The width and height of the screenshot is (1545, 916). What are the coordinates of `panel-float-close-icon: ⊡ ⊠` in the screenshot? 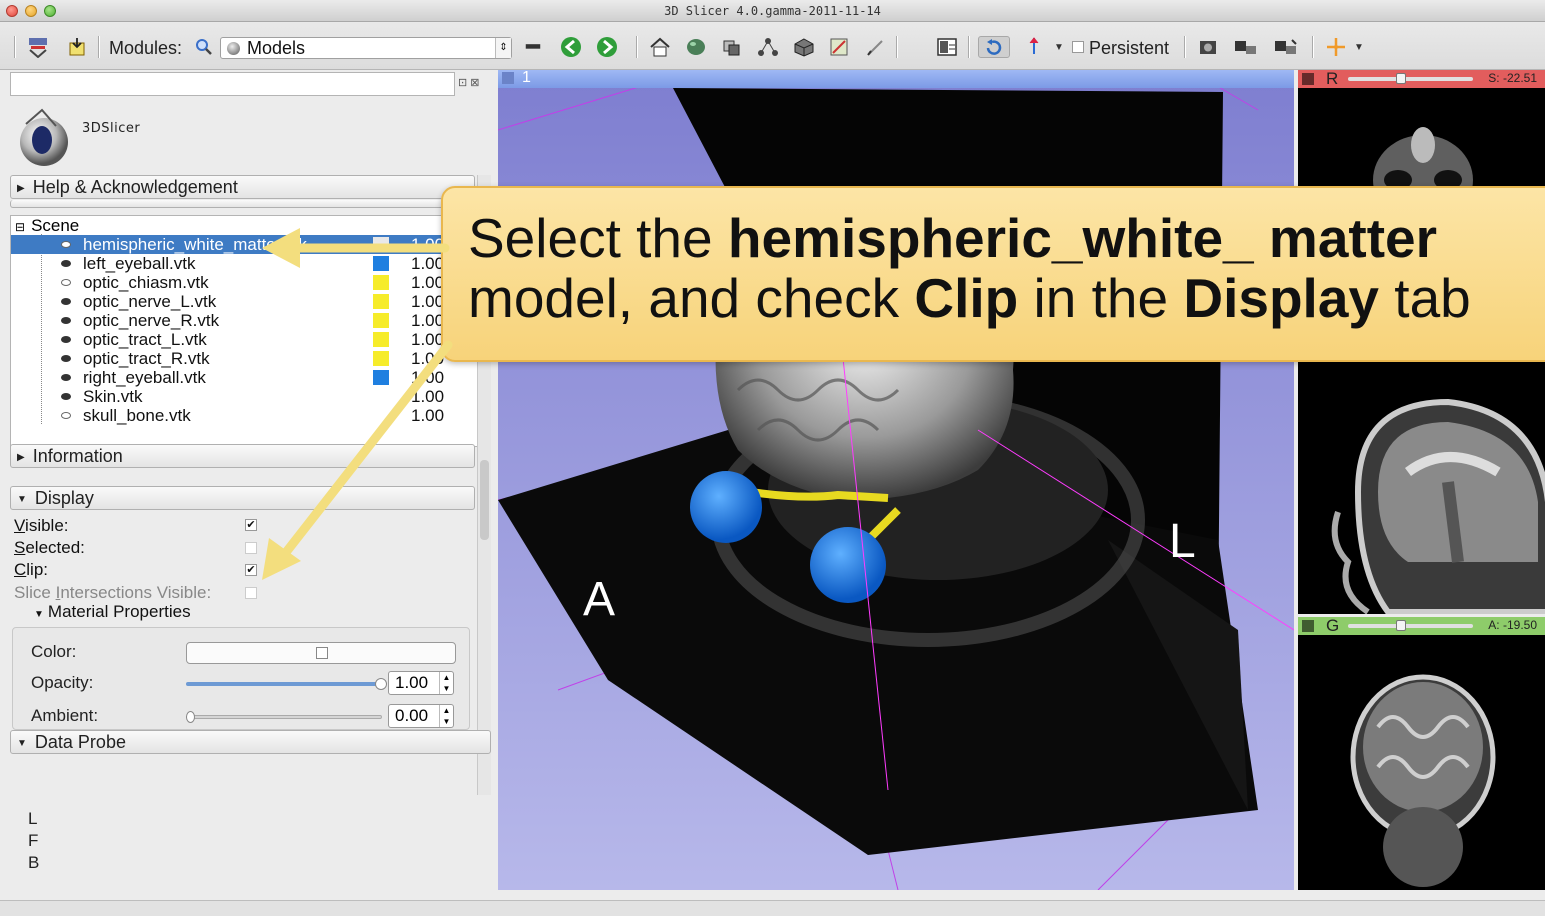 It's located at (469, 82).